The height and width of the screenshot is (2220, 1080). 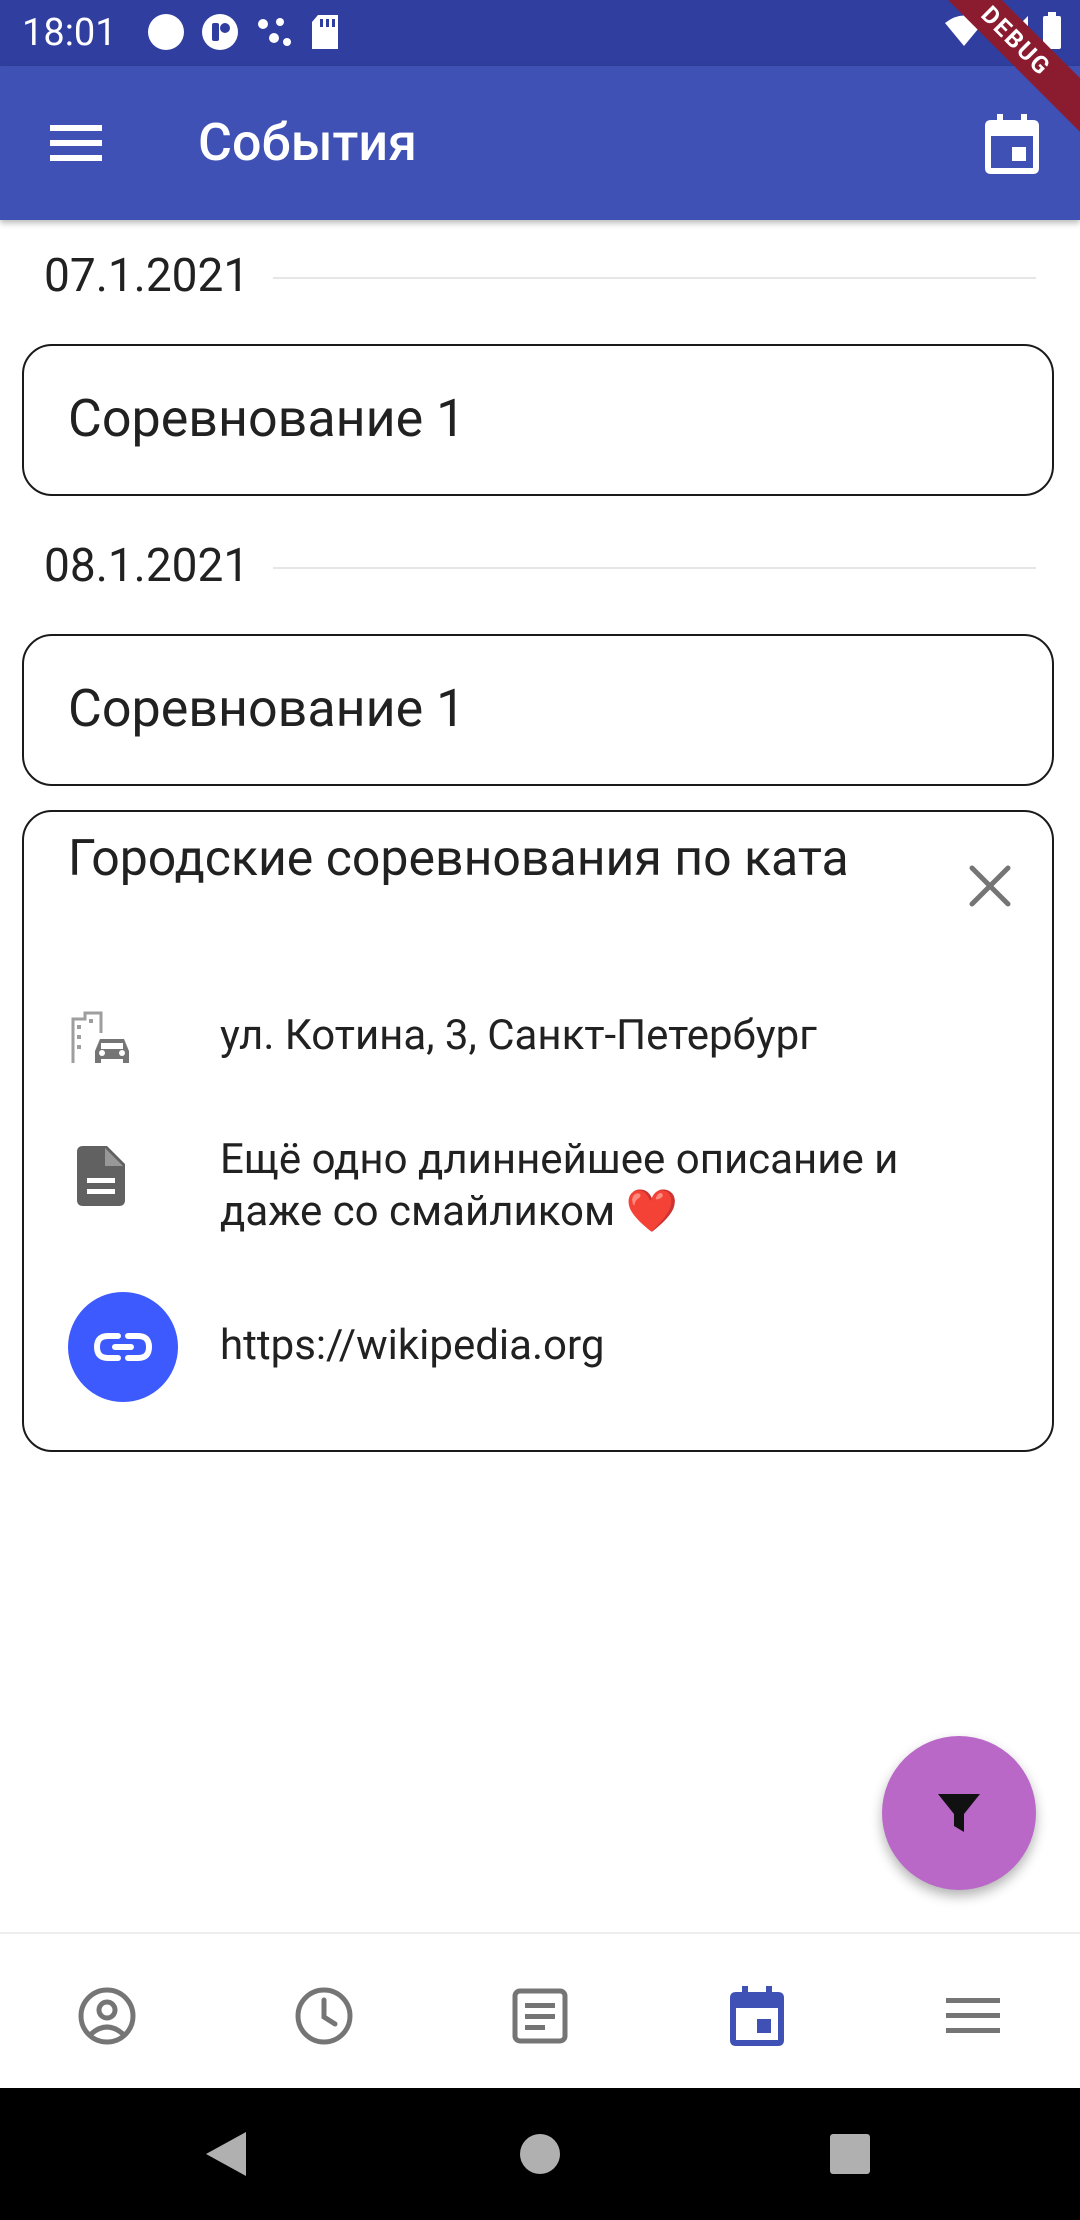 What do you see at coordinates (610, 1346) in the screenshot?
I see `event-link: https://wikipedia.org` at bounding box center [610, 1346].